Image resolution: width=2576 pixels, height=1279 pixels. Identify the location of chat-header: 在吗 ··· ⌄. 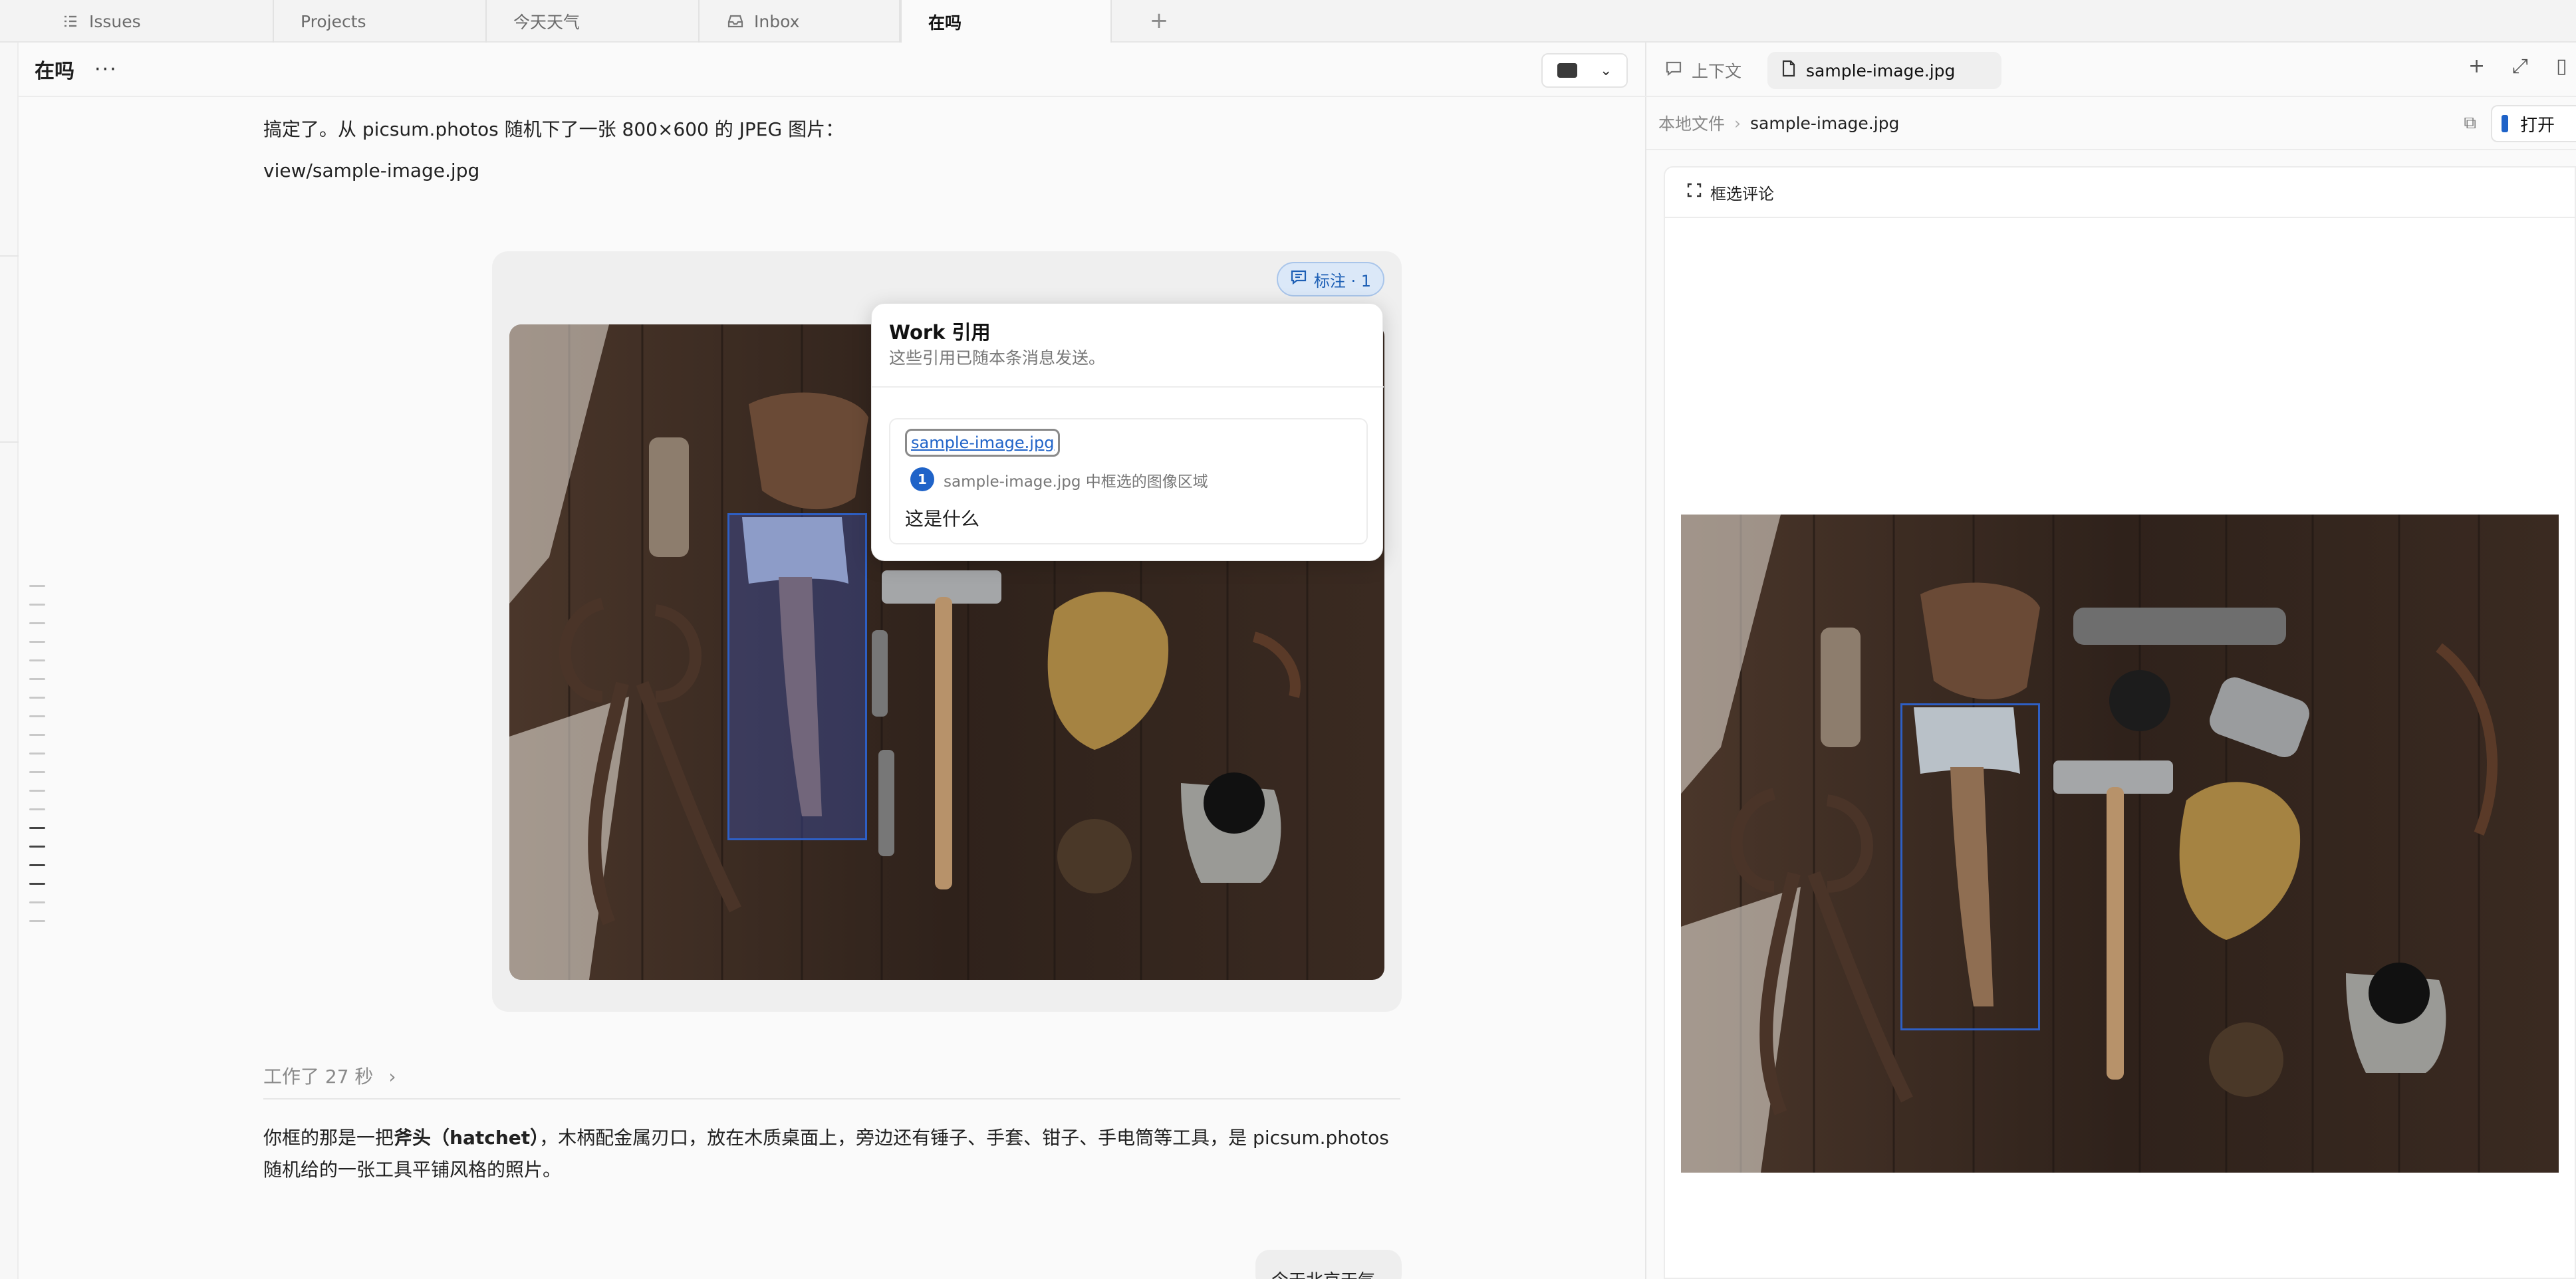
(832, 70).